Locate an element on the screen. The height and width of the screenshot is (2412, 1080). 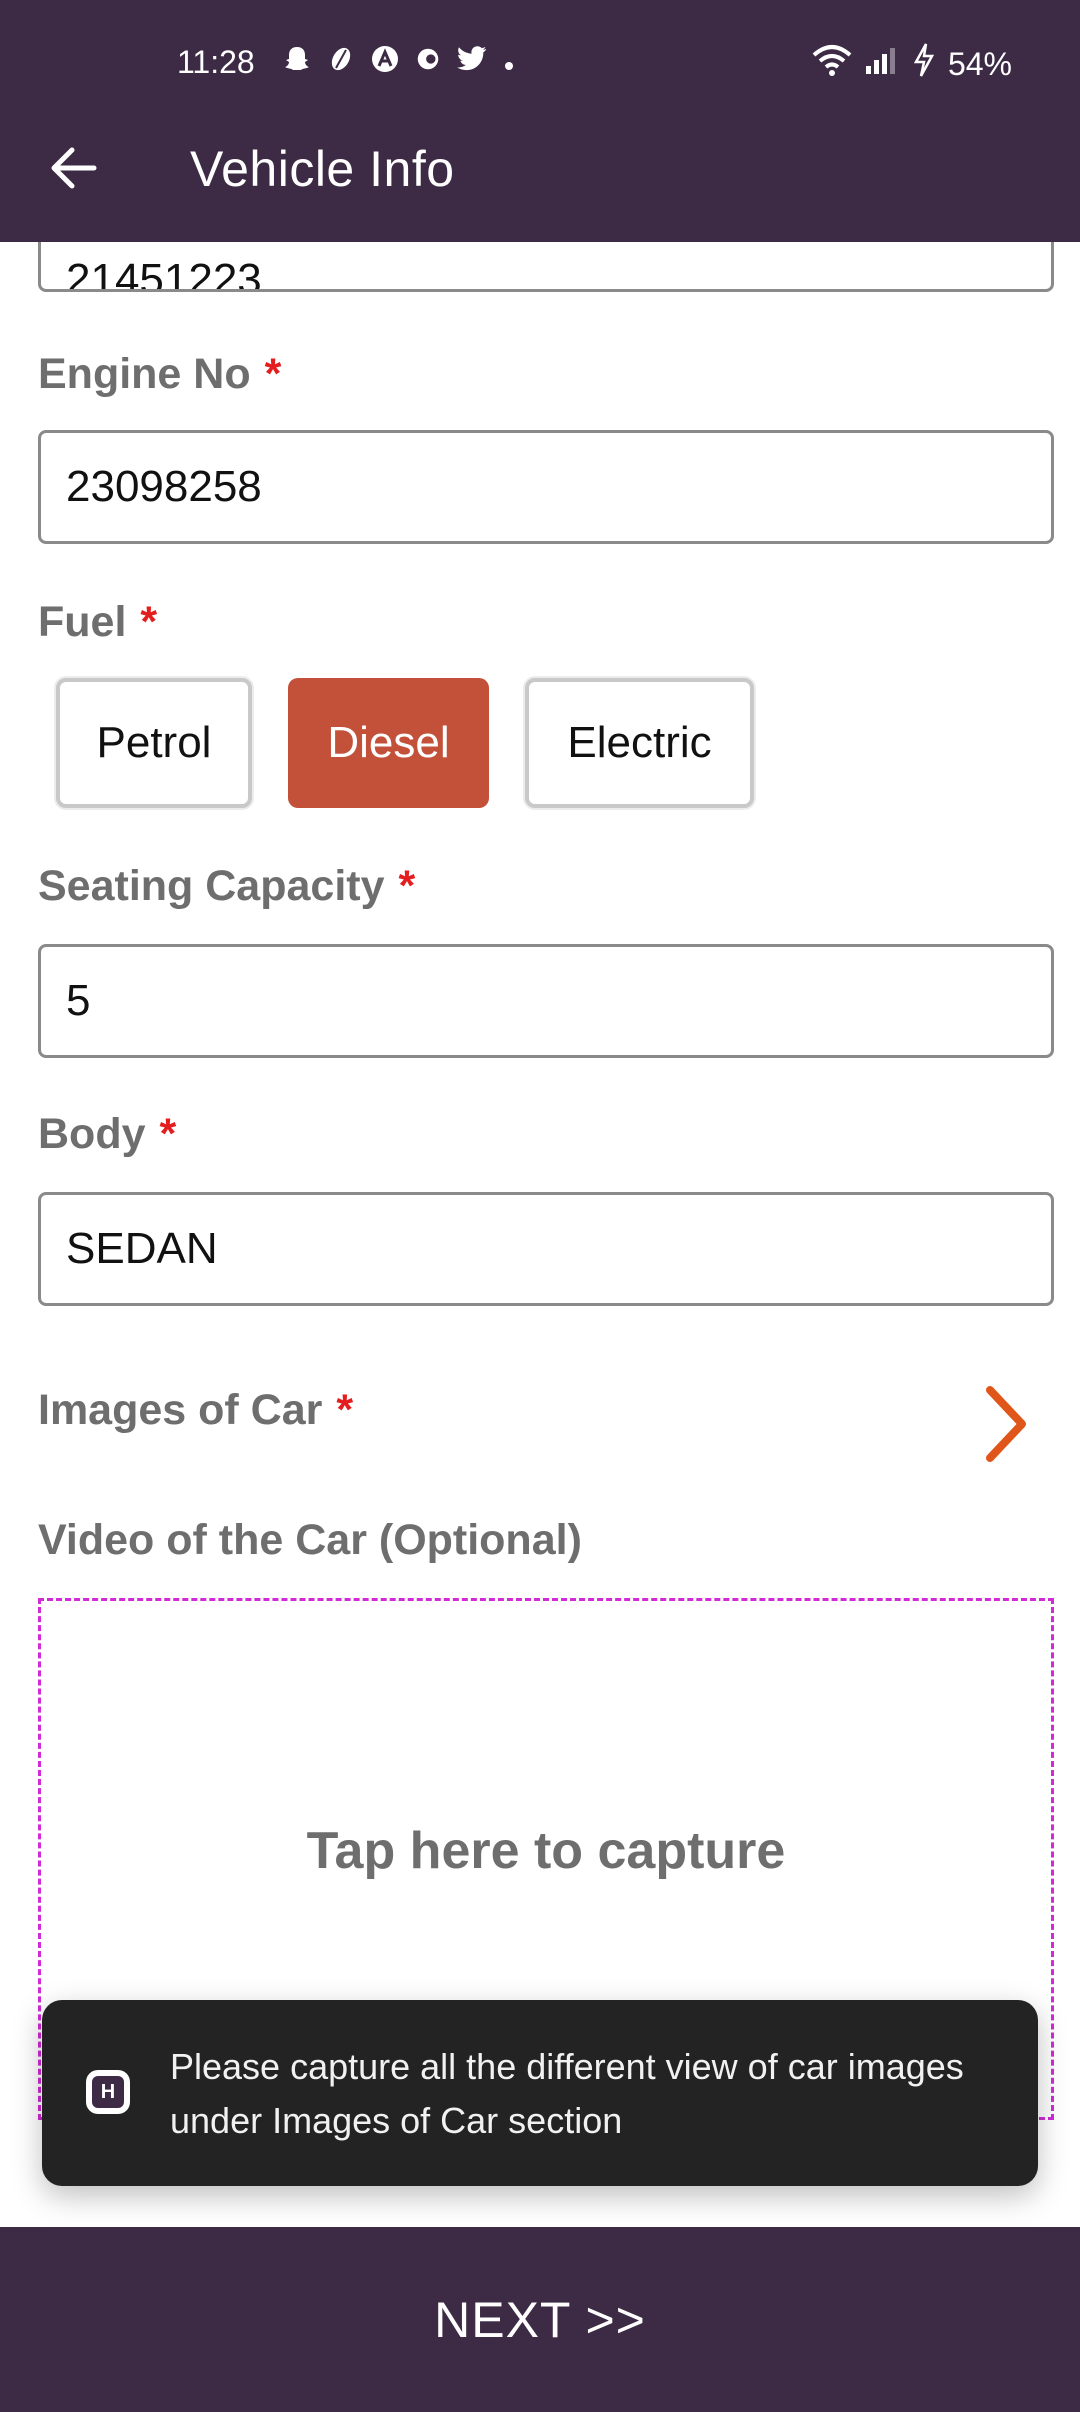
app-c-icon is located at coordinates (428, 63).